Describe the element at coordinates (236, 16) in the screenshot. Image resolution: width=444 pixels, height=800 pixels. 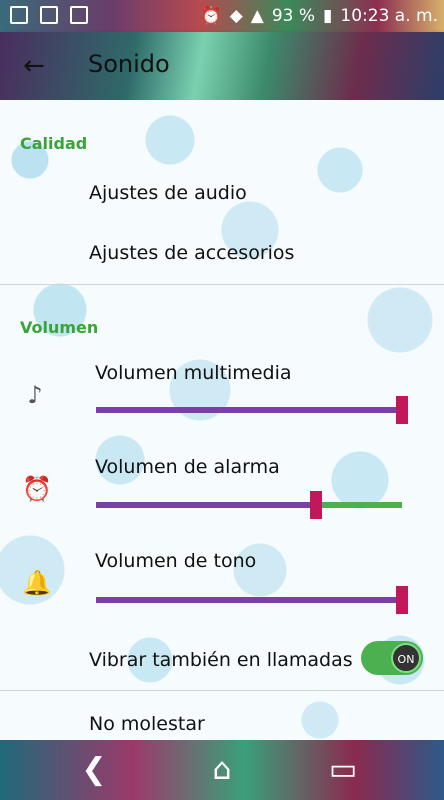
I see `wifi-icon: ◆` at that location.